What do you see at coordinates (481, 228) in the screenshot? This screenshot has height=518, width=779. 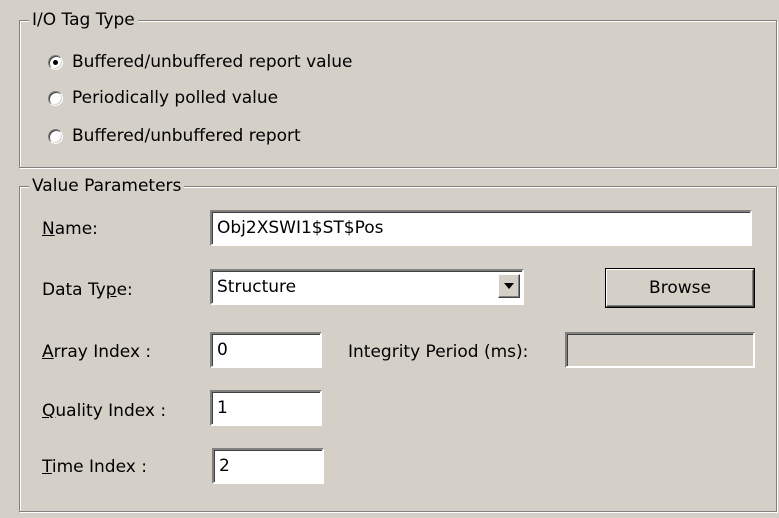 I see `name-input: Obj2XSWI1$ST$Pos` at bounding box center [481, 228].